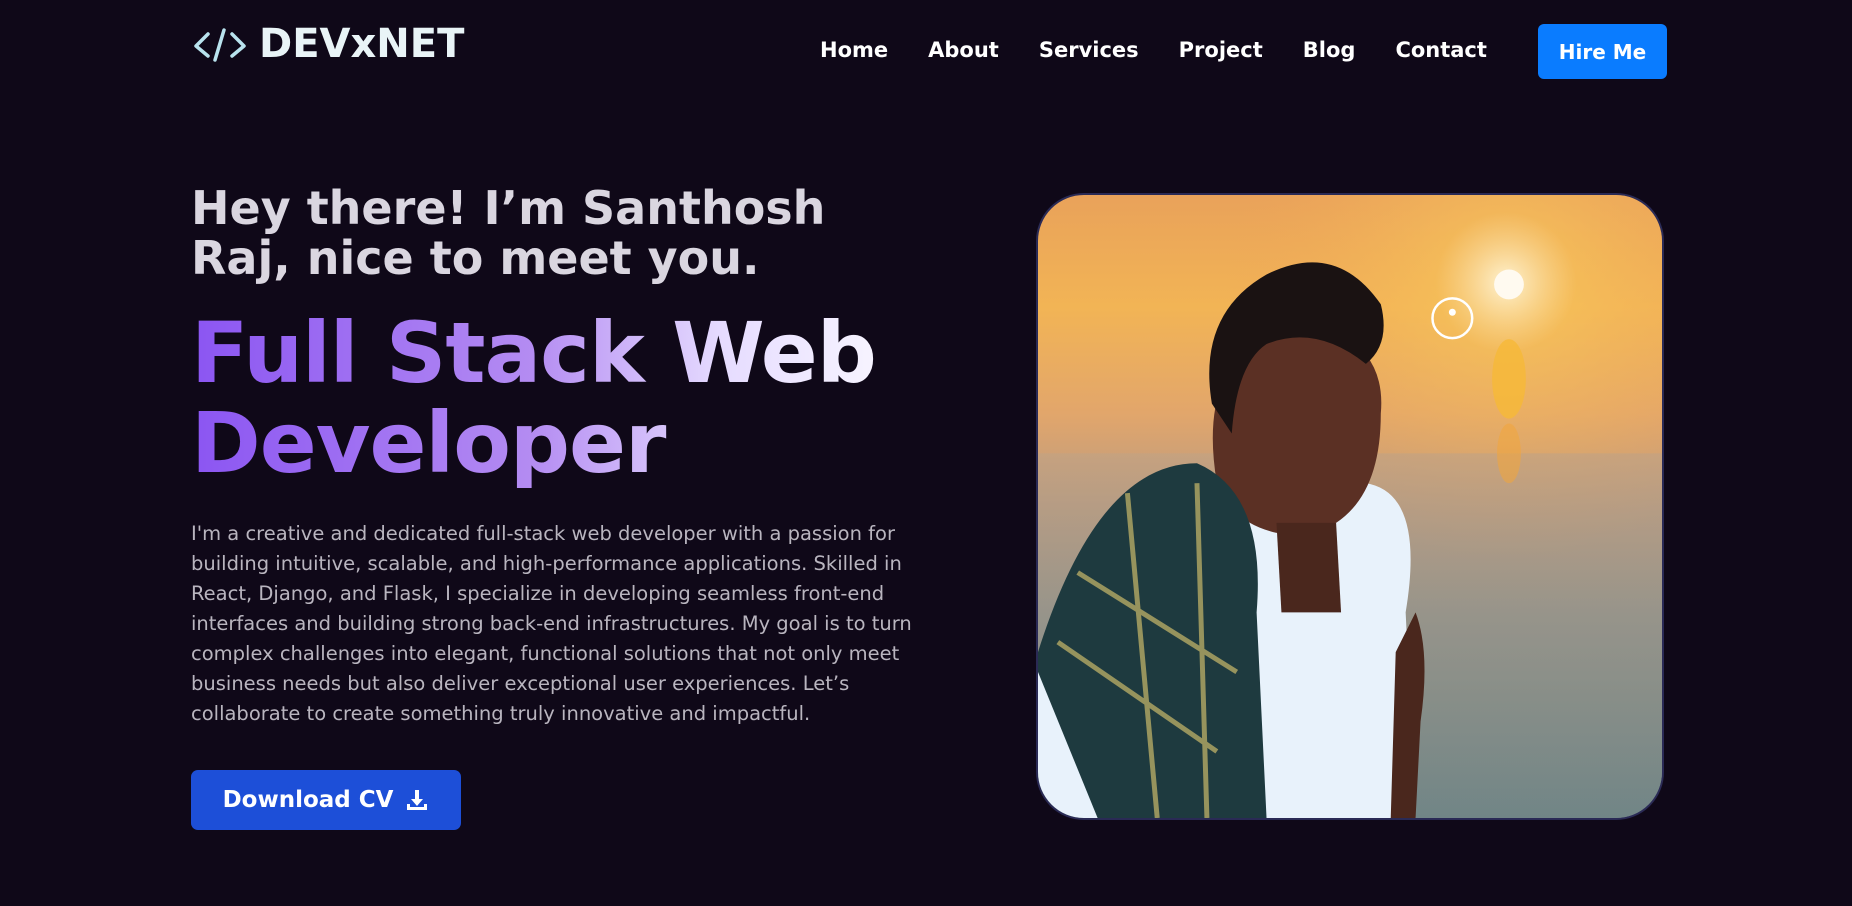 Image resolution: width=1852 pixels, height=906 pixels. I want to click on role-line-2: Developer, so click(428, 443).